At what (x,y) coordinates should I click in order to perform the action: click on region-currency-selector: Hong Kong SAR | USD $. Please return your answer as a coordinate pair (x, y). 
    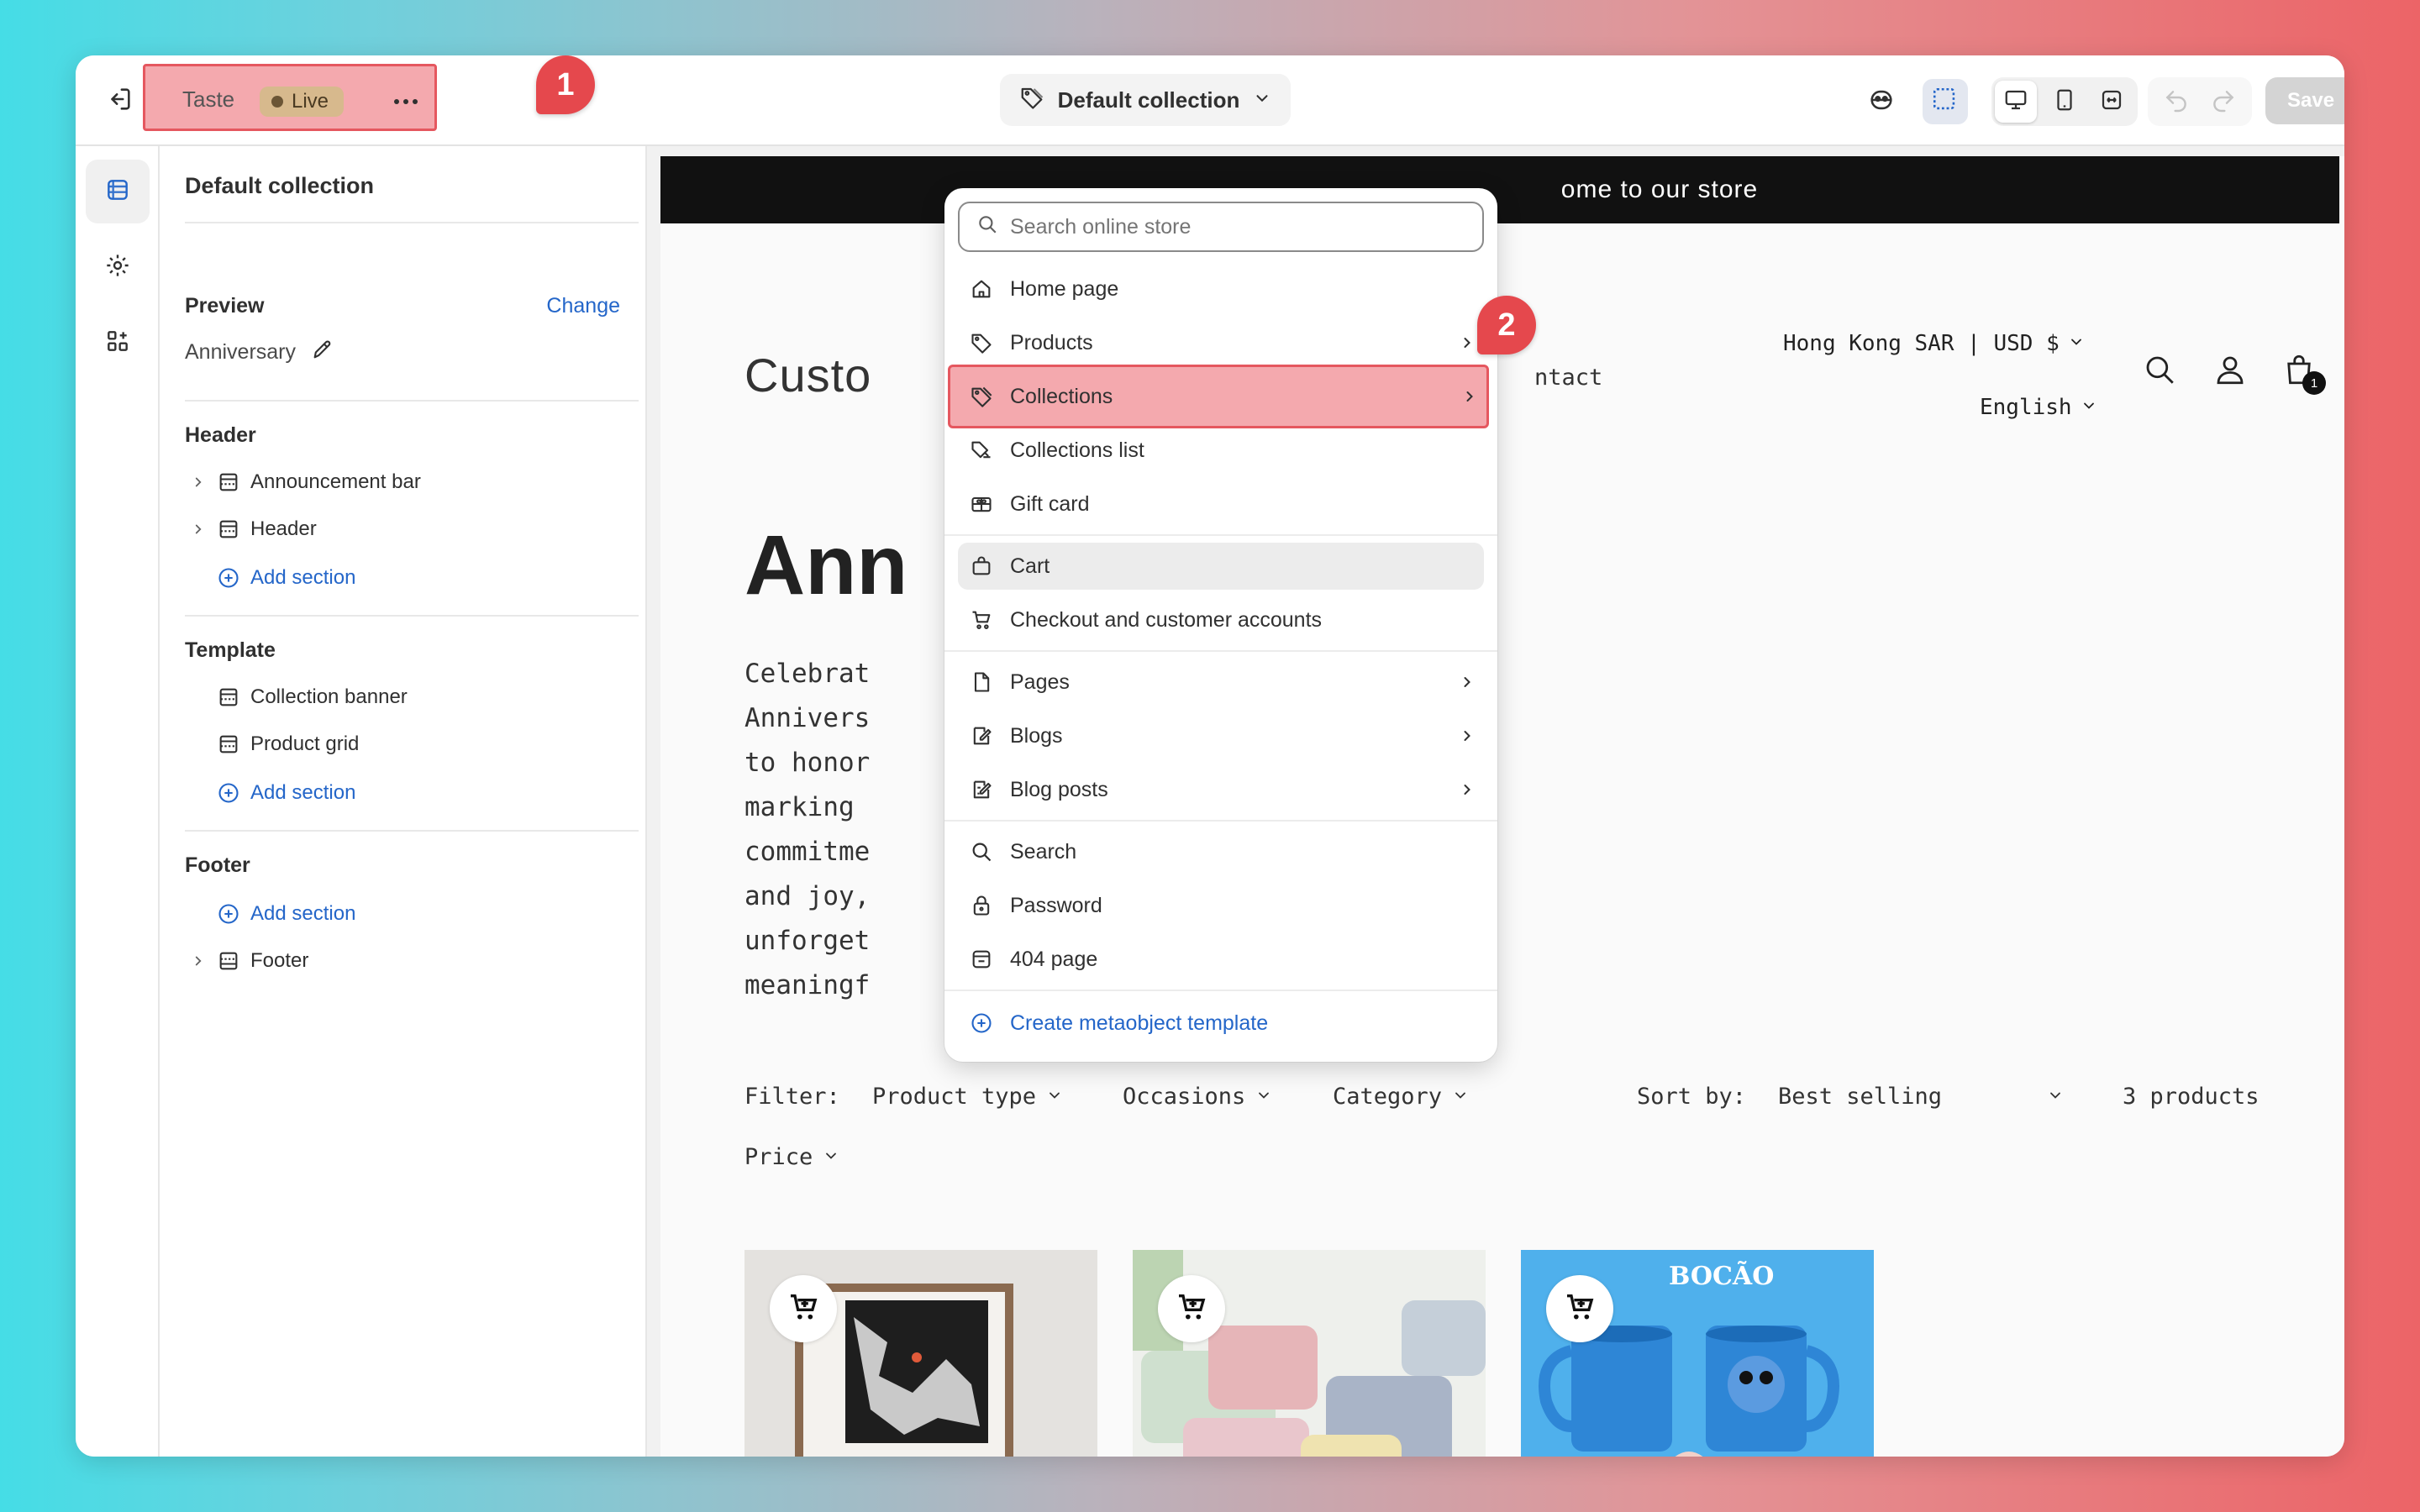
    Looking at the image, I should click on (1934, 343).